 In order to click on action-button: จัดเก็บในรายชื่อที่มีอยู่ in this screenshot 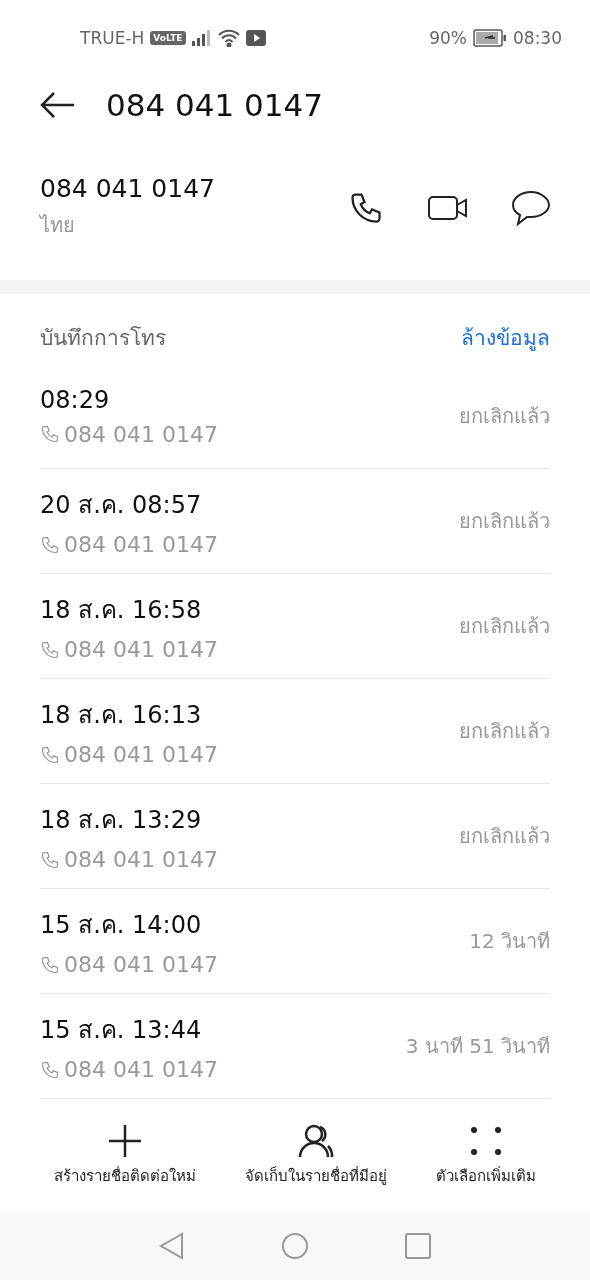, I will do `click(316, 1155)`.